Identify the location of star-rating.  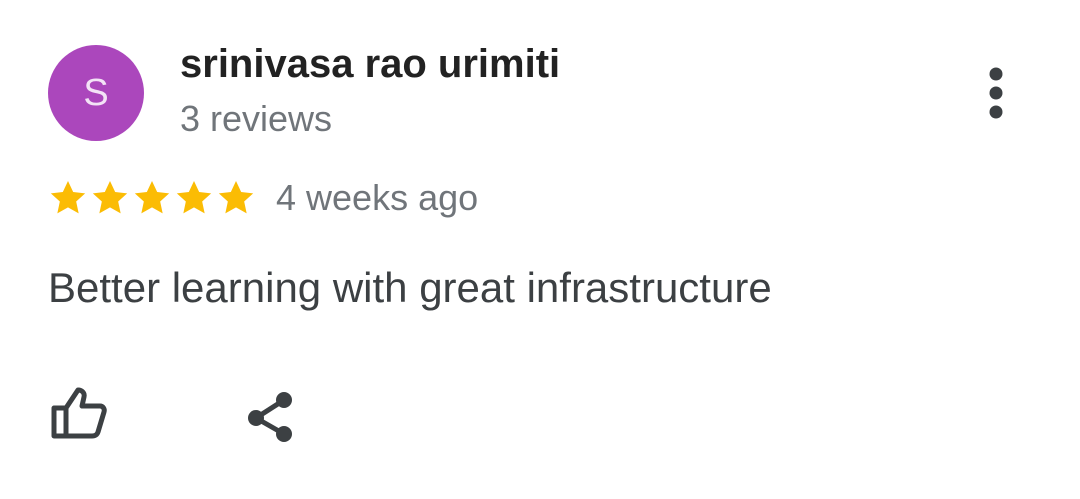
(152, 198).